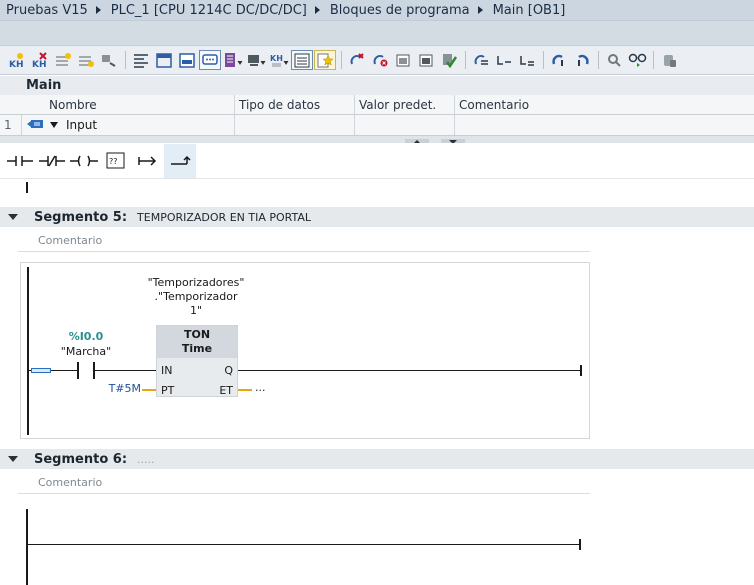 Image resolution: width=754 pixels, height=585 pixels. What do you see at coordinates (52, 161) in the screenshot?
I see `nc-contact-icon` at bounding box center [52, 161].